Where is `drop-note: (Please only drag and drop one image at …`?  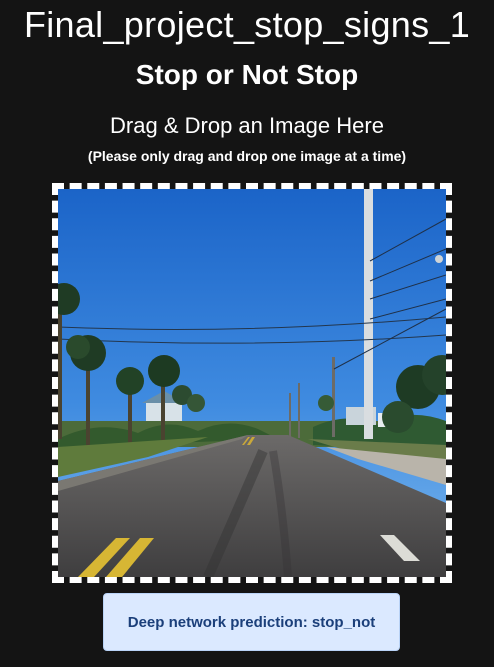
drop-note: (Please only drag and drop one image at … is located at coordinates (247, 156).